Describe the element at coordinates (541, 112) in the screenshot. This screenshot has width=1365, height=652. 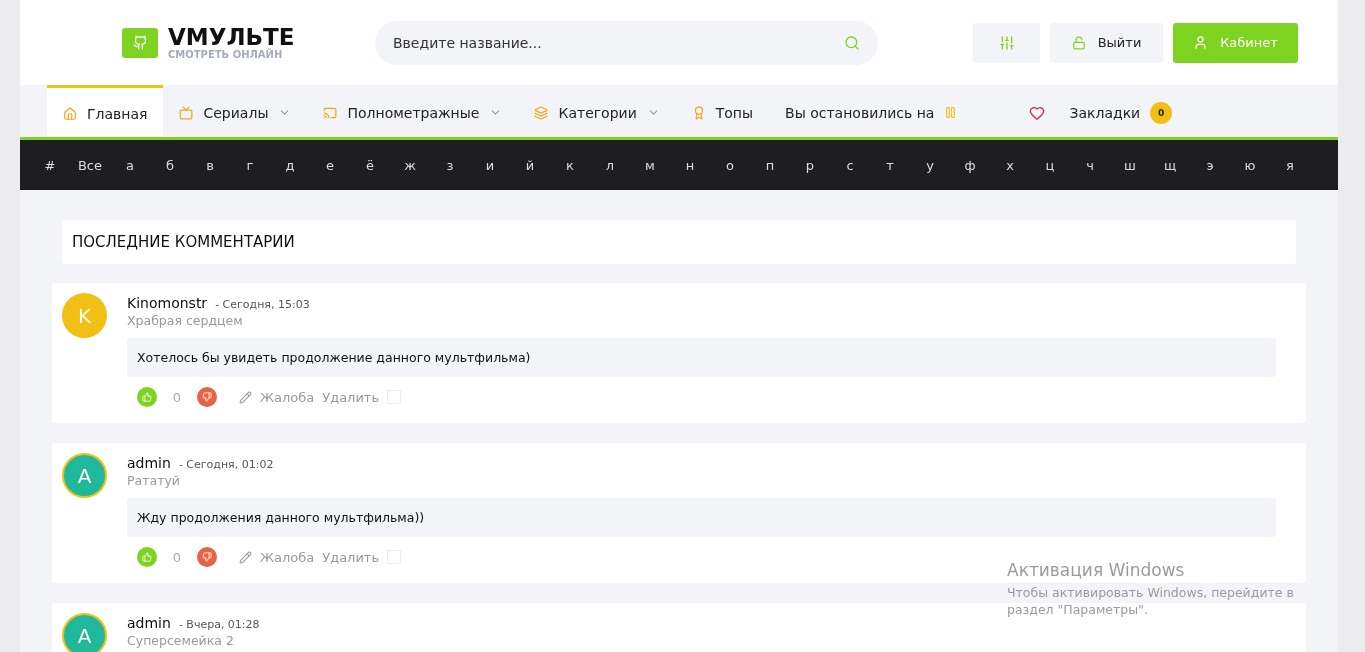
I see `layers-icon` at that location.